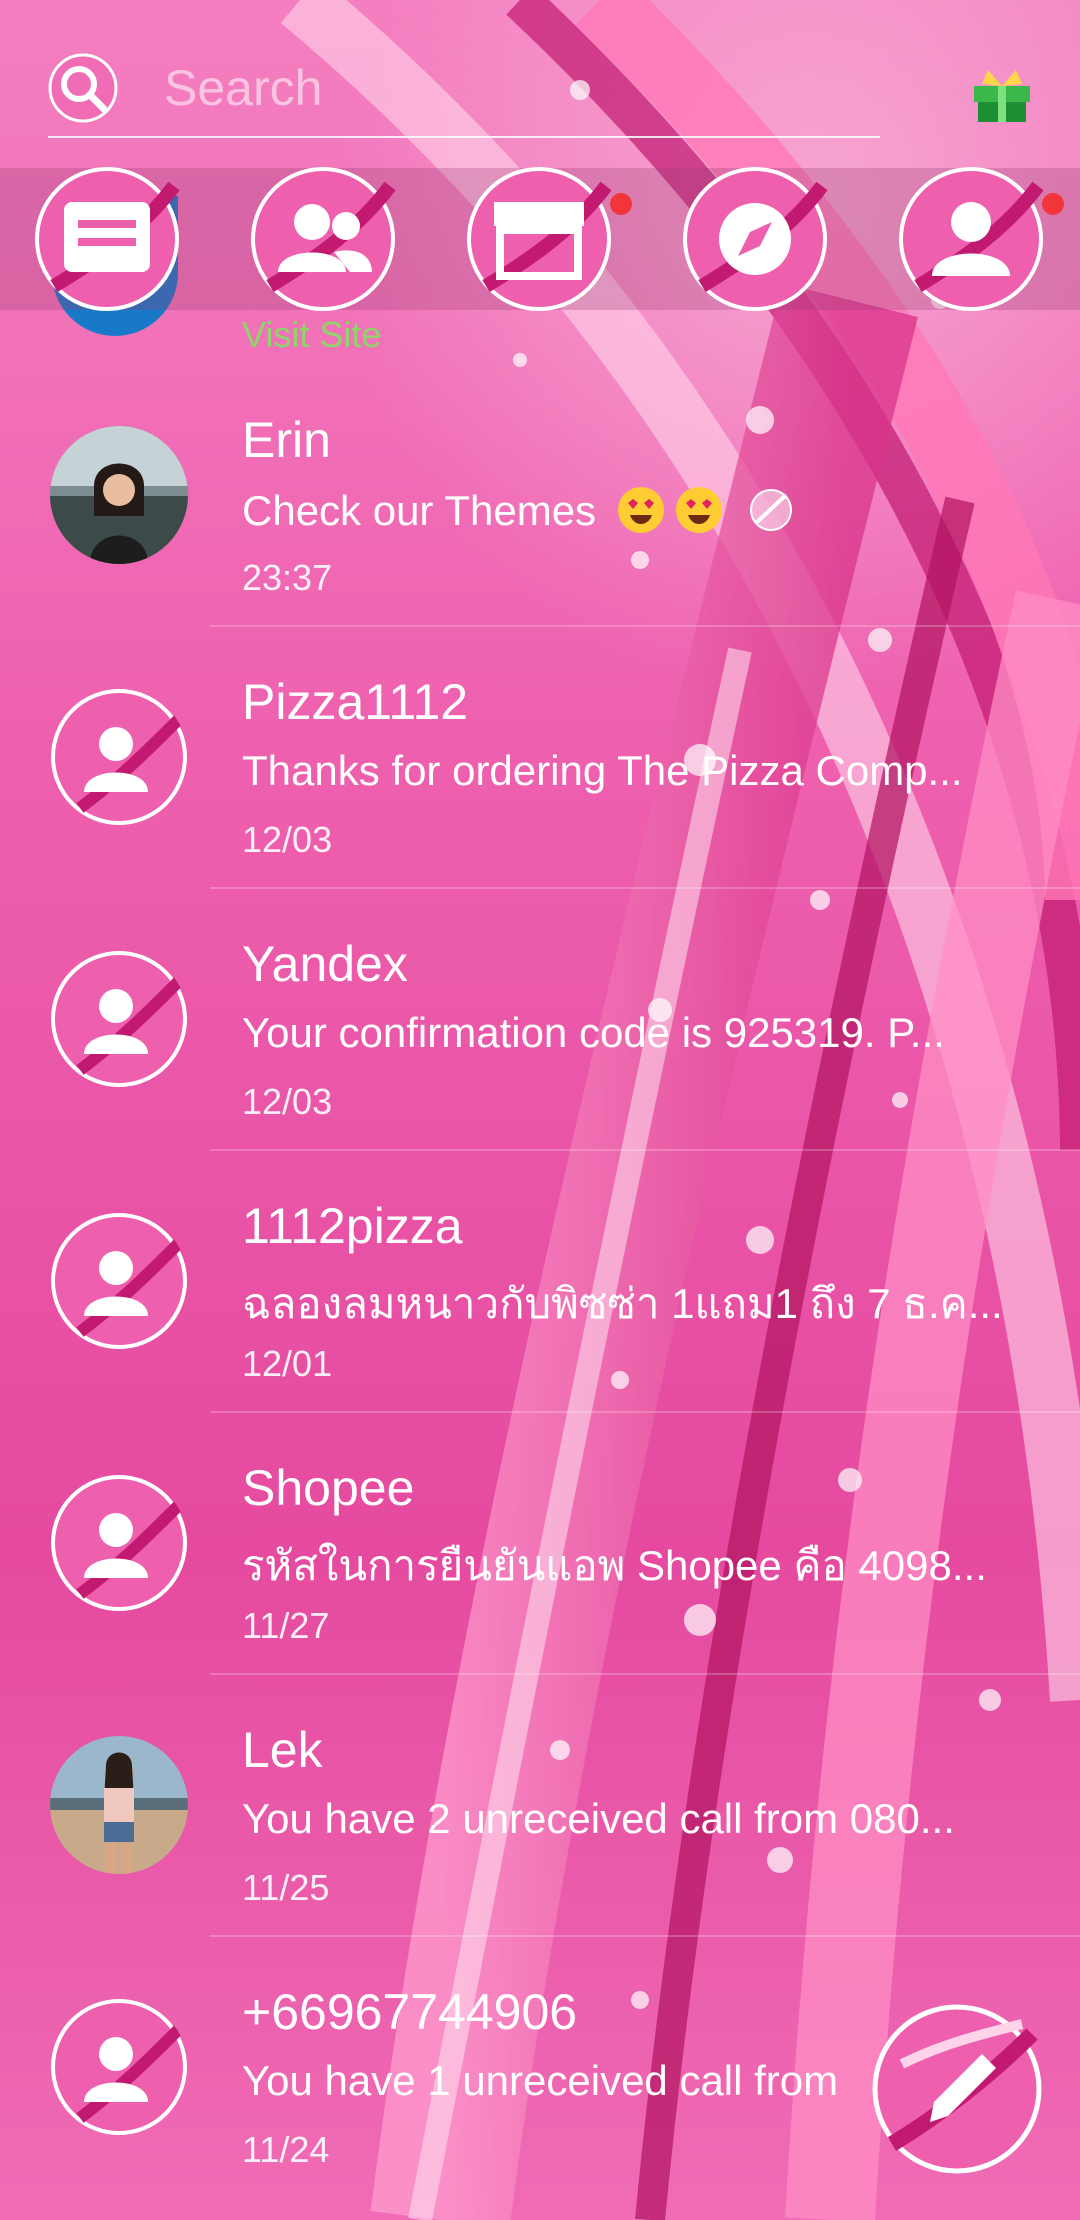  I want to click on message-preview: Check our Themes, so click(632, 510).